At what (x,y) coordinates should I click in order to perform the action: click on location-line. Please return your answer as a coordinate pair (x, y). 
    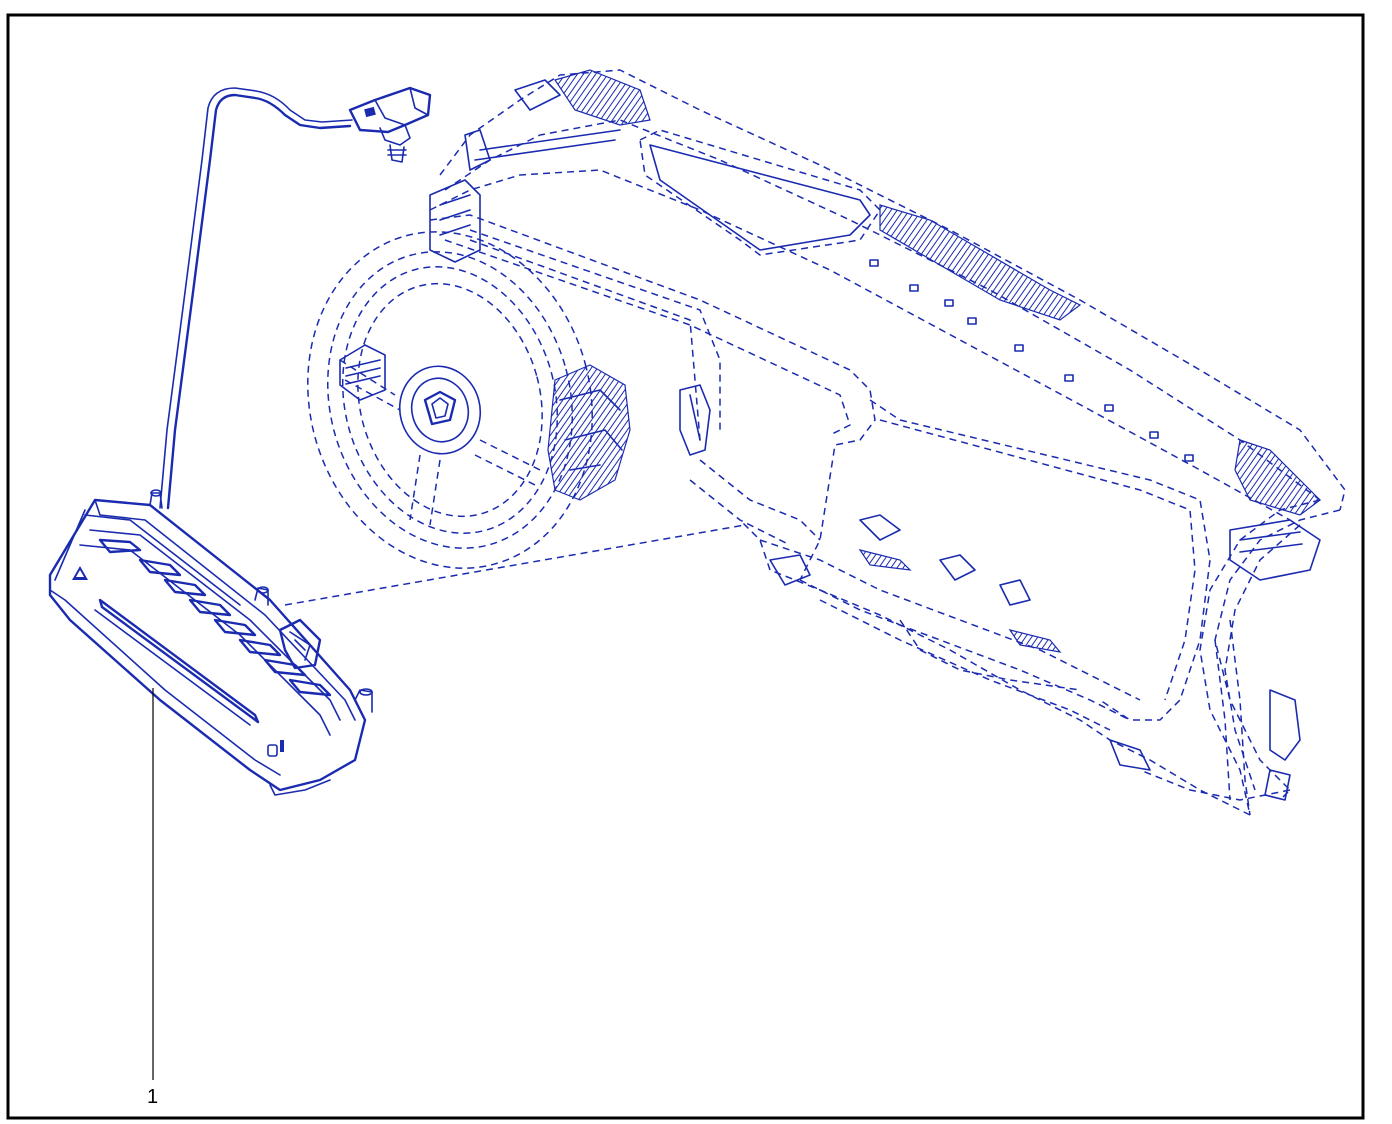
    Looking at the image, I should click on (515, 565).